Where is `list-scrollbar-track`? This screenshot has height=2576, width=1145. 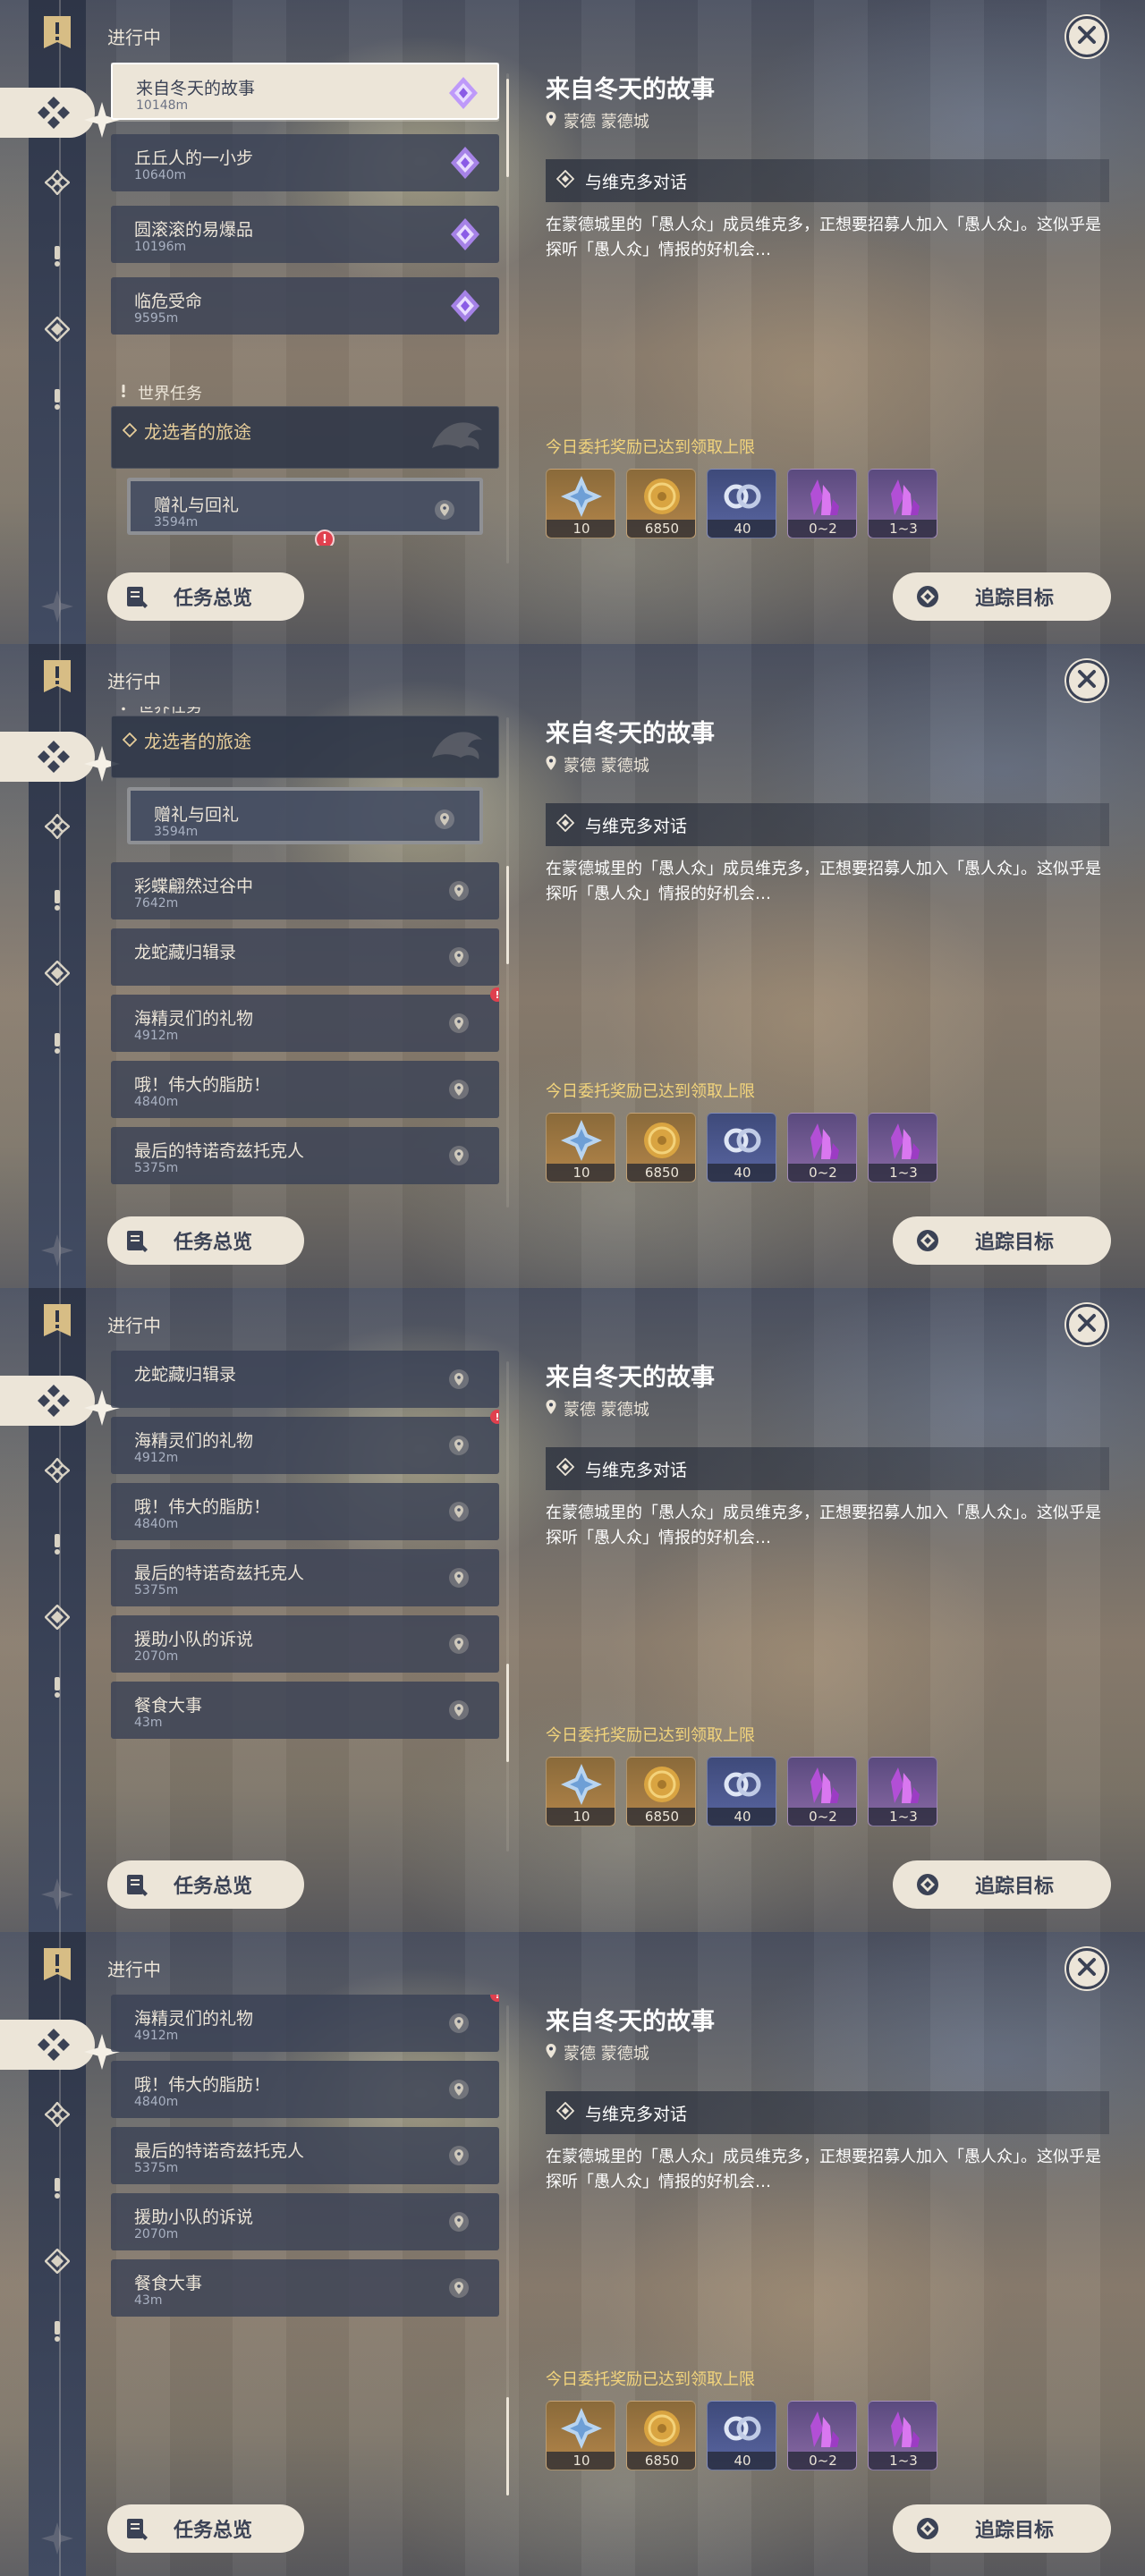 list-scrollbar-track is located at coordinates (507, 1606).